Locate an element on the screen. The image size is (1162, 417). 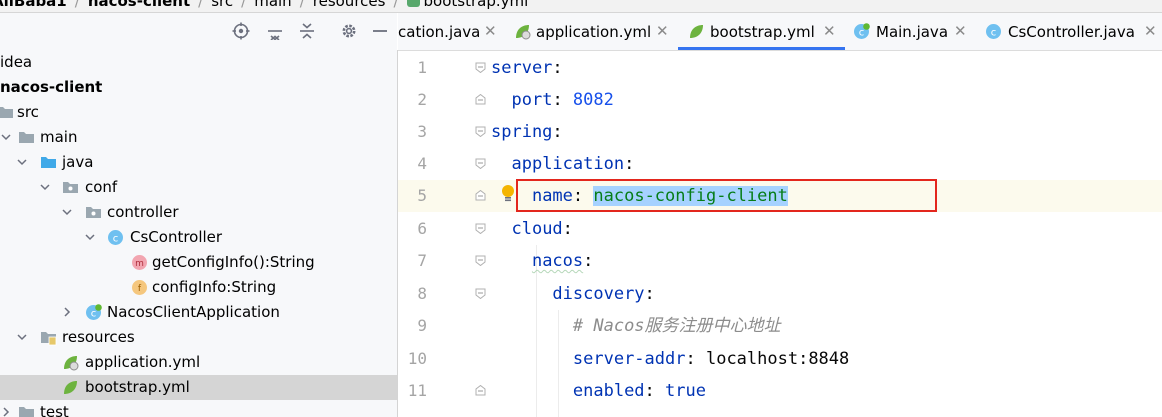
method-icon: m is located at coordinates (139, 262).